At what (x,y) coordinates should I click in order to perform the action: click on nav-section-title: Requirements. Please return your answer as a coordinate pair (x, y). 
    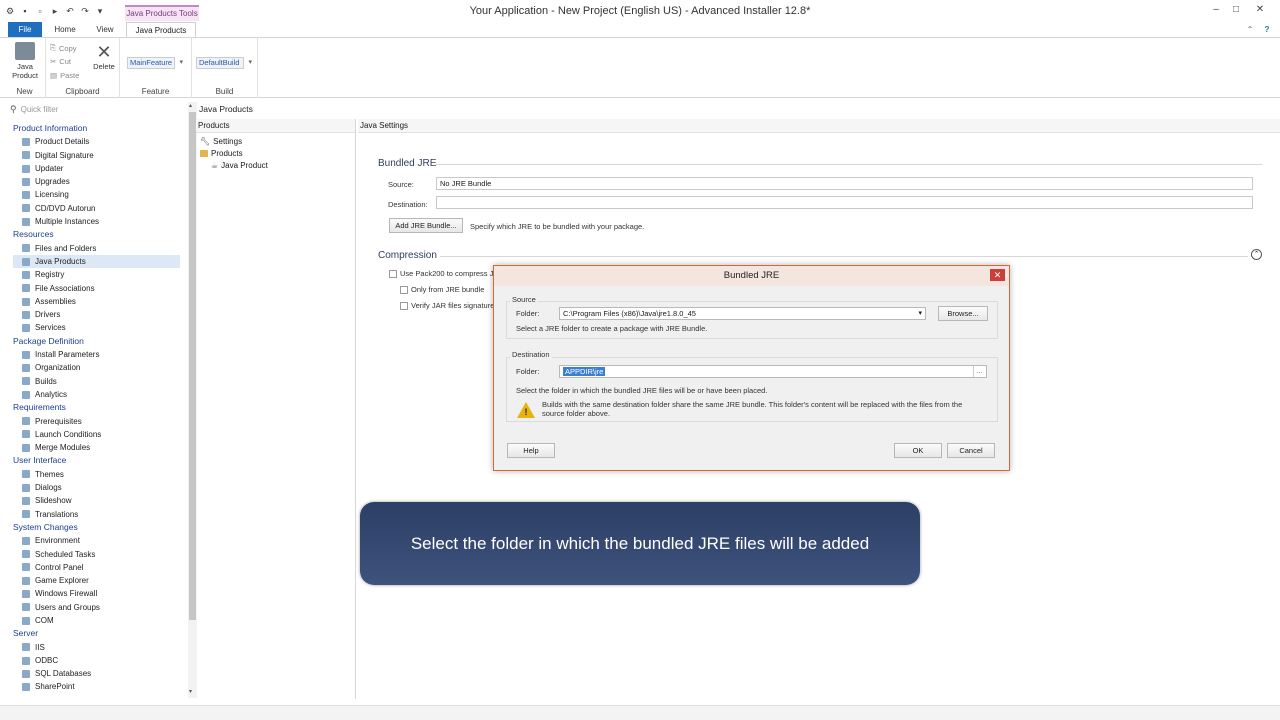
    Looking at the image, I should click on (96, 407).